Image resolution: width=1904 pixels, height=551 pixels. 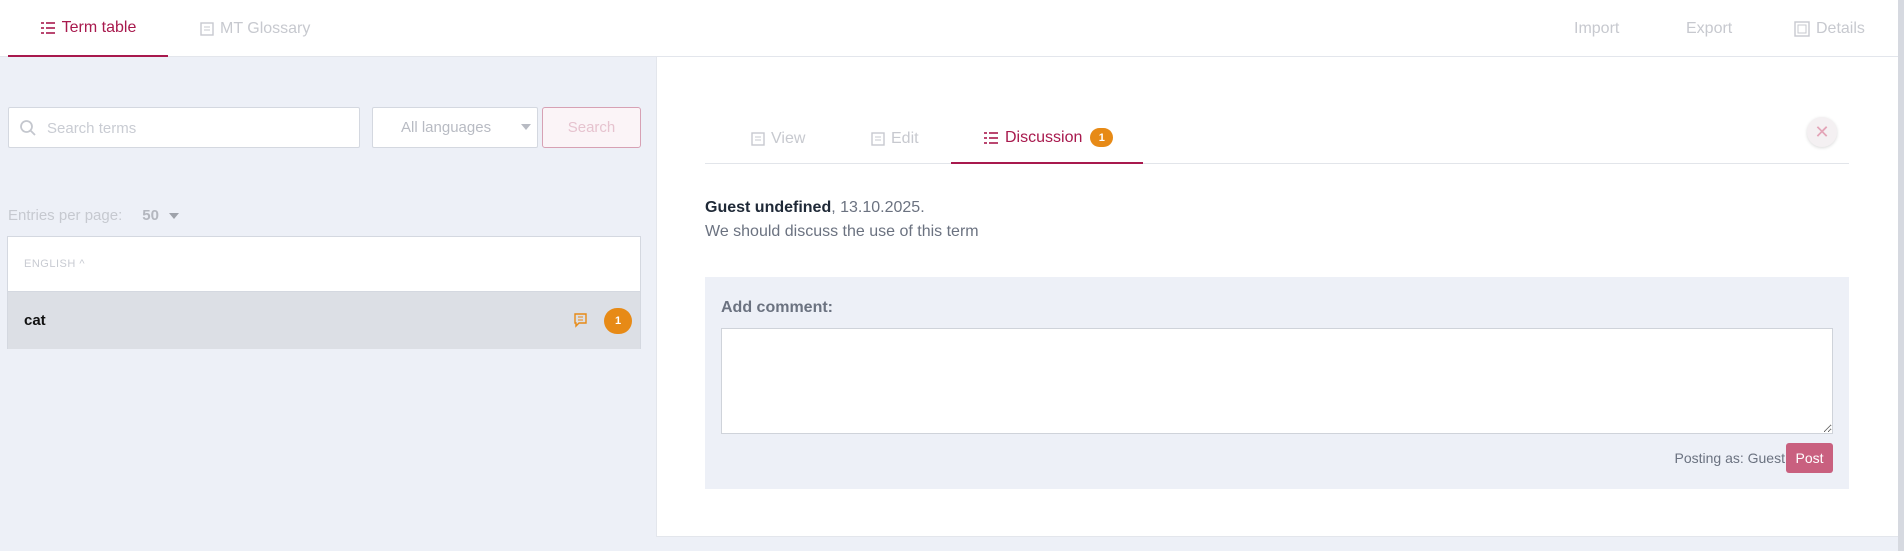 I want to click on comment-header: Guest undefined, 13.10.2025., so click(x=815, y=208).